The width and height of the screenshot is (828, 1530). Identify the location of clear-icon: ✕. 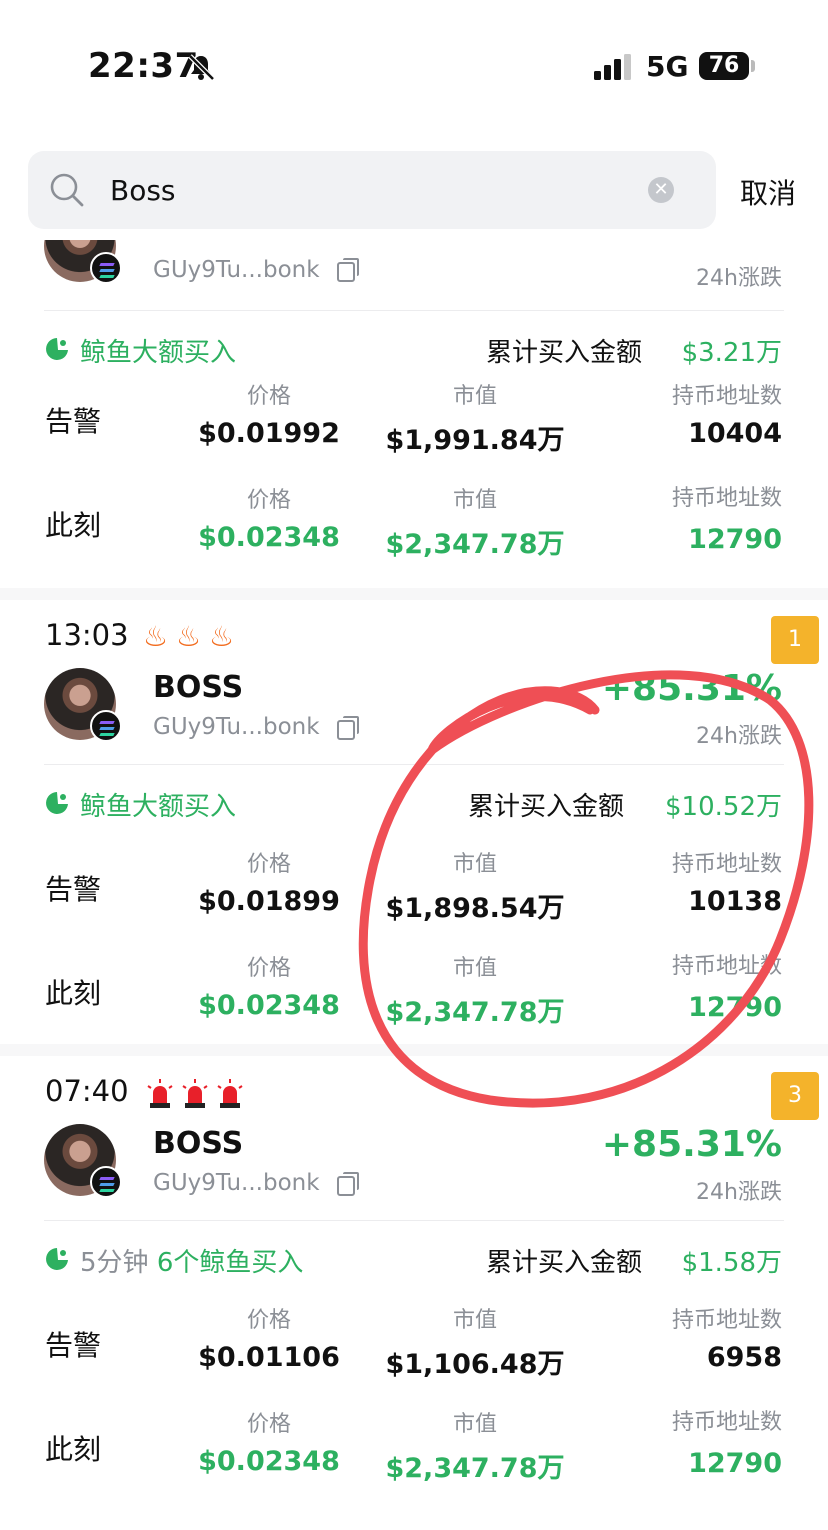
(661, 190).